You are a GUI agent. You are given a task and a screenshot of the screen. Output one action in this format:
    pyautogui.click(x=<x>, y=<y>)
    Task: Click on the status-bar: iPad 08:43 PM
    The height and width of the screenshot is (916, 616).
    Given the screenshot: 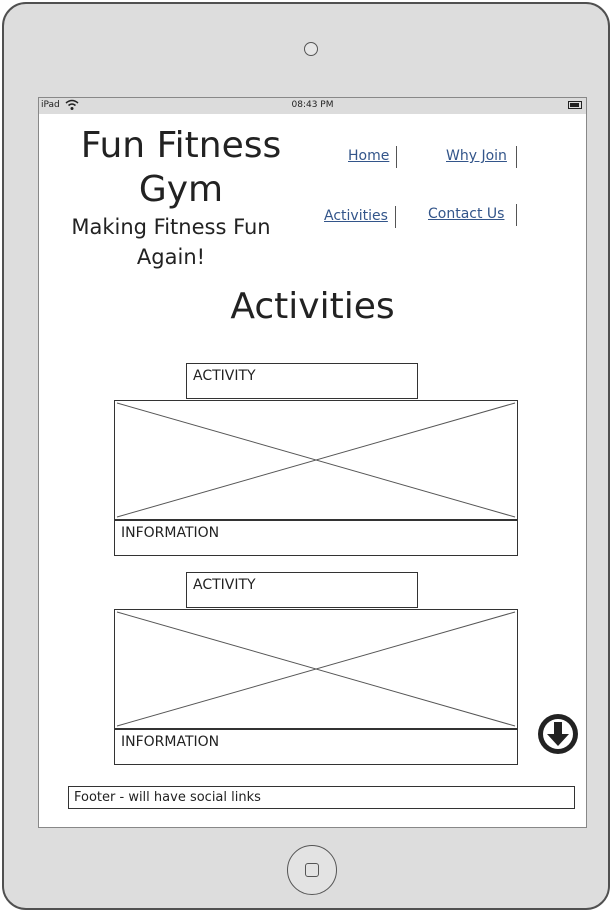 What is the action you would take?
    pyautogui.click(x=312, y=106)
    